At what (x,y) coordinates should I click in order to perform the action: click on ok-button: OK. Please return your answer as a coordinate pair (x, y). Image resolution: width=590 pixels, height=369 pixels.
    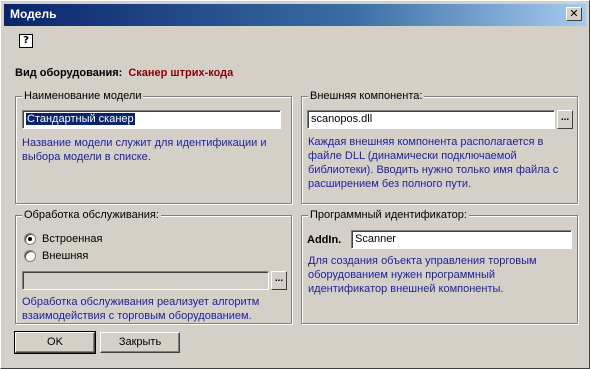
    Looking at the image, I should click on (55, 342).